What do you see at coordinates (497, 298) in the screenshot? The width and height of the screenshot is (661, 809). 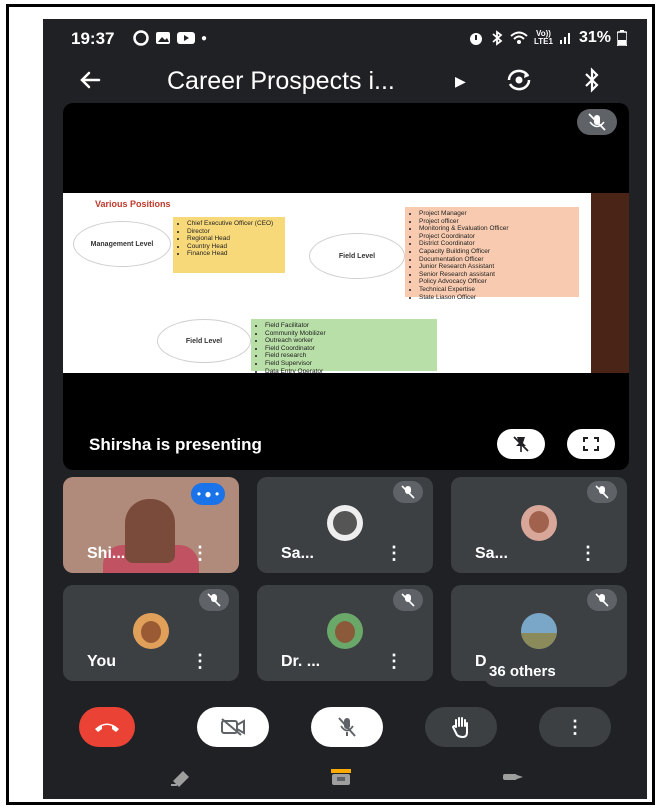 I see `list-item: State Liason Officer` at bounding box center [497, 298].